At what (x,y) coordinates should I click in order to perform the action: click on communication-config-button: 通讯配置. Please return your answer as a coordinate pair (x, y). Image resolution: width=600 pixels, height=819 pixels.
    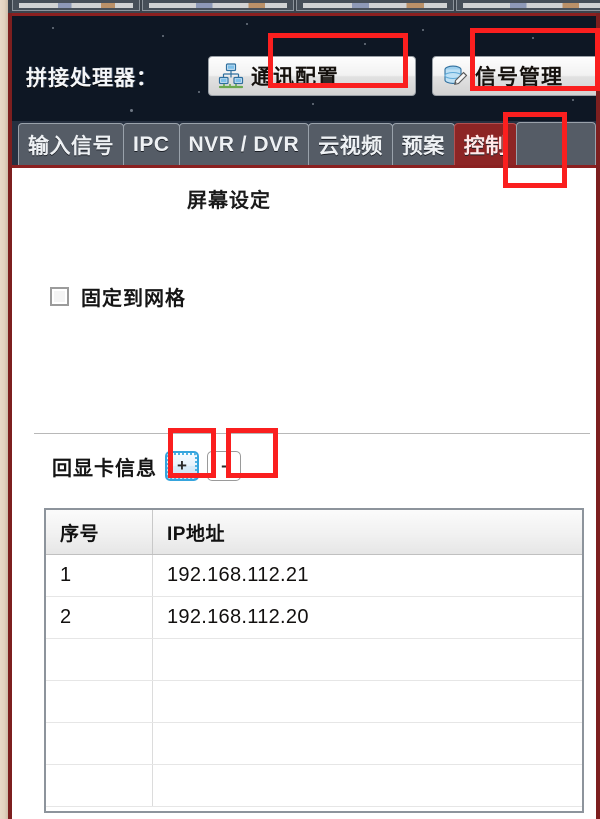
    Looking at the image, I should click on (312, 76).